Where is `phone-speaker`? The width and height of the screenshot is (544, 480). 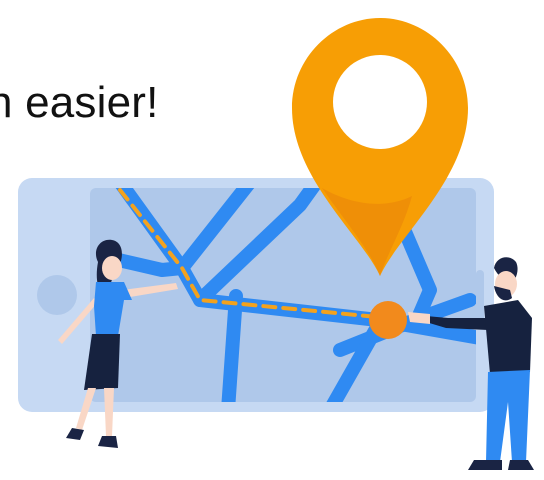
phone-speaker is located at coordinates (480, 296).